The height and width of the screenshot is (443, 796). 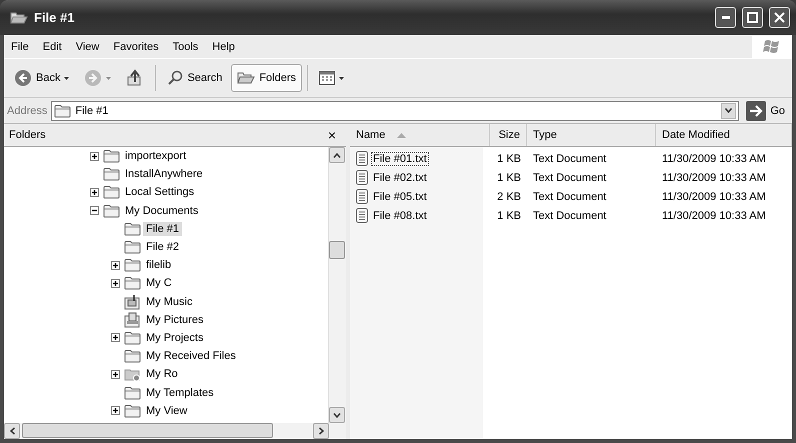 What do you see at coordinates (12, 431) in the screenshot?
I see `chevron-left-icon` at bounding box center [12, 431].